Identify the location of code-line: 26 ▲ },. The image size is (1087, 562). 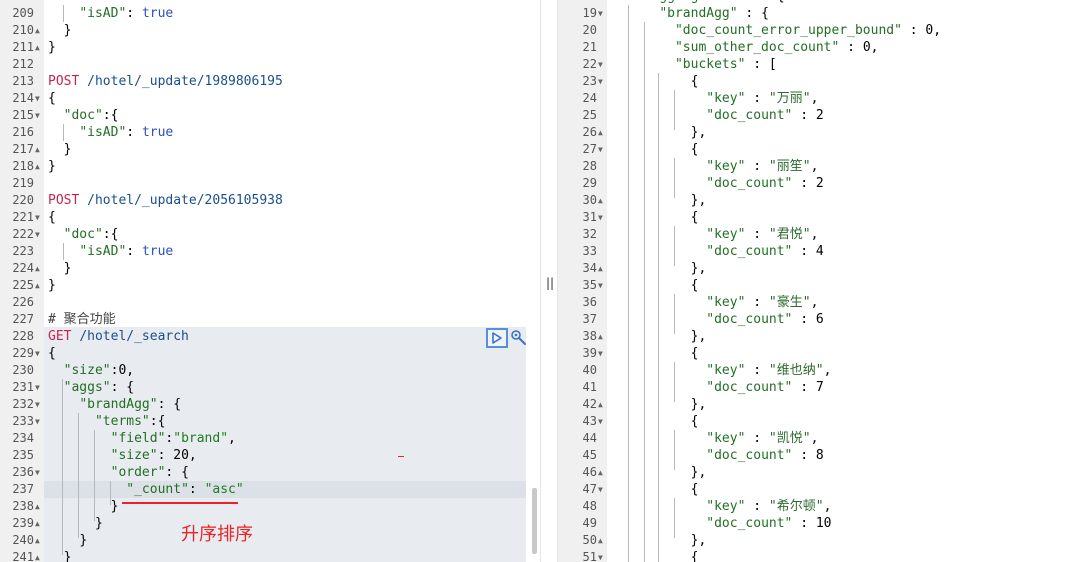
(822, 132).